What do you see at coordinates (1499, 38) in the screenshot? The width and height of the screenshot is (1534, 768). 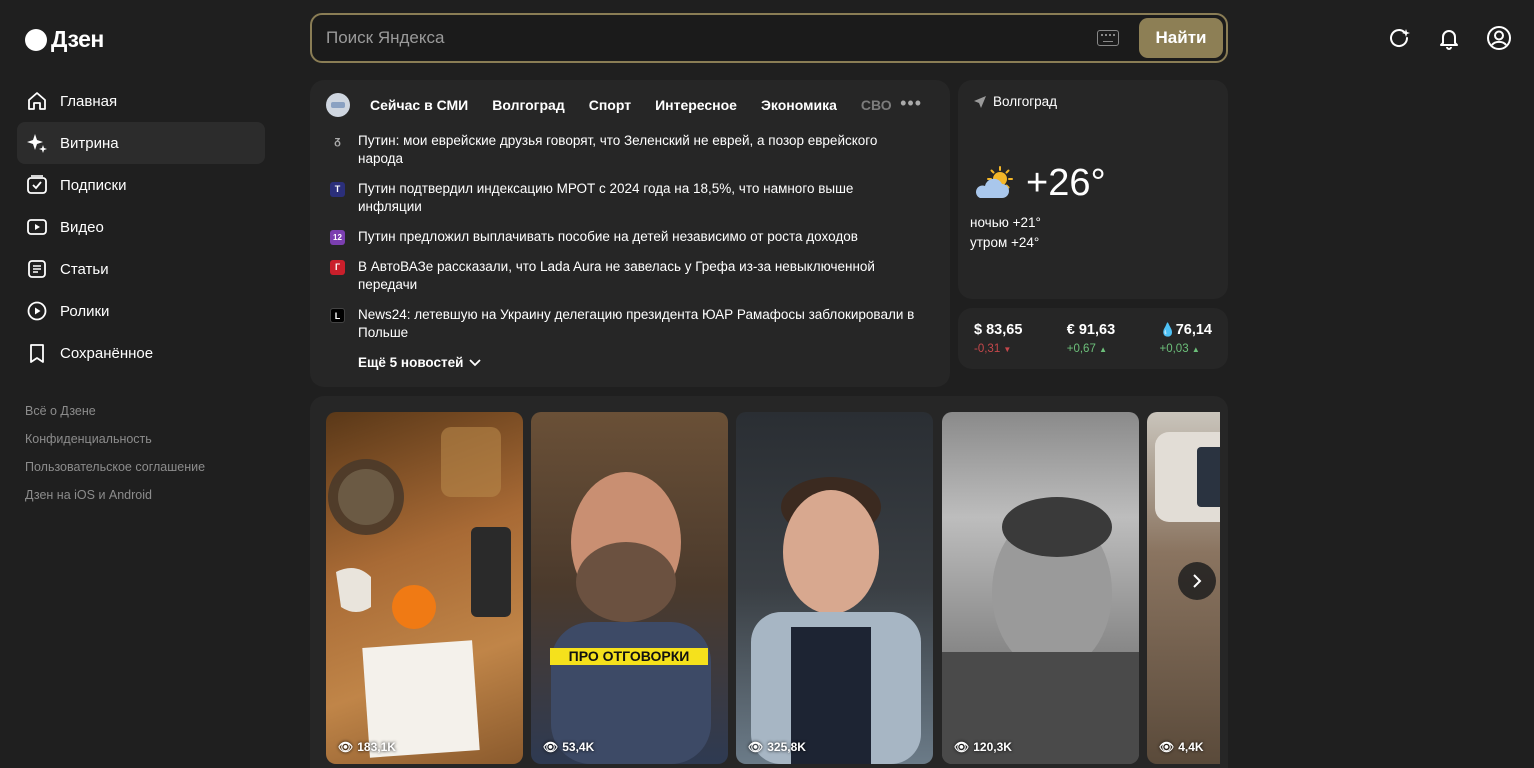 I see `profile-icon` at bounding box center [1499, 38].